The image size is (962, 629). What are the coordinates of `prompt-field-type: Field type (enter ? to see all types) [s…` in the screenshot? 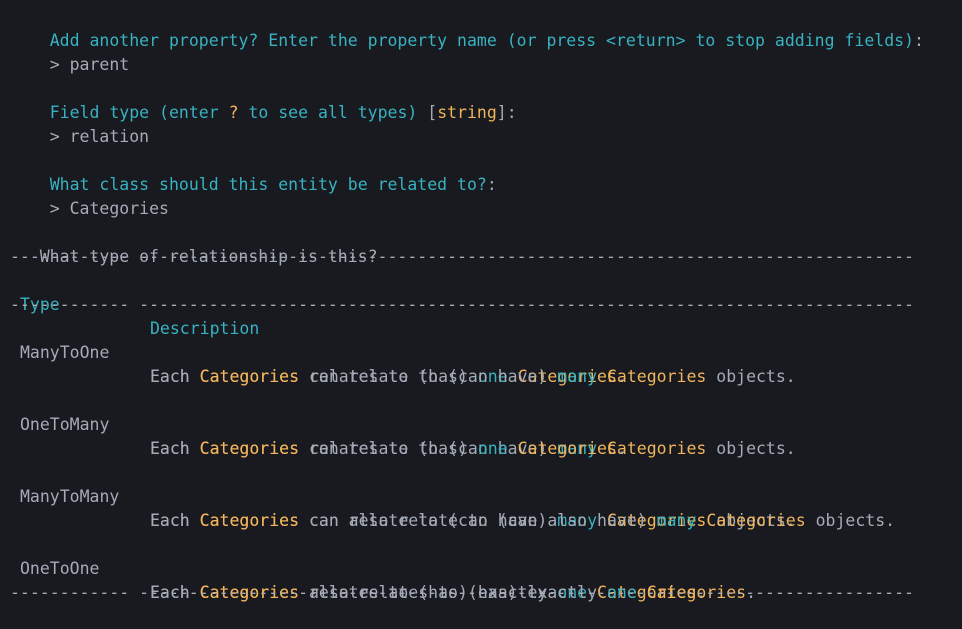 It's located at (283, 112).